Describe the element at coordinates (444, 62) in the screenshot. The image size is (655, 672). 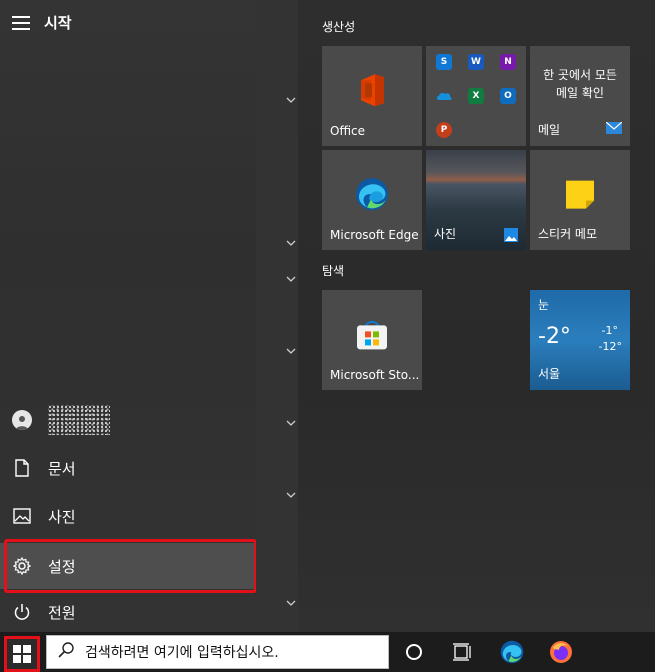
I see `skype-icon: S` at that location.